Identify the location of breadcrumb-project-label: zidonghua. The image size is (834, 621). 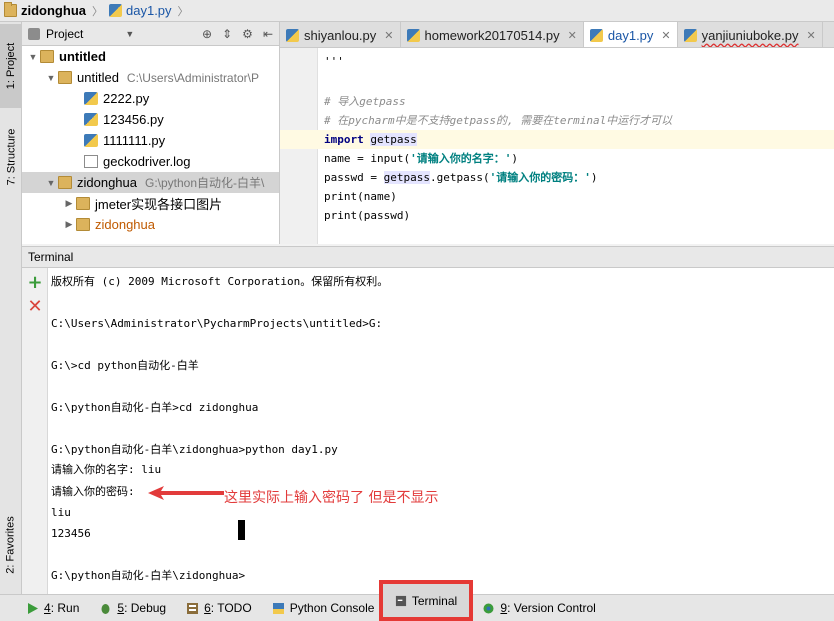
(53, 10).